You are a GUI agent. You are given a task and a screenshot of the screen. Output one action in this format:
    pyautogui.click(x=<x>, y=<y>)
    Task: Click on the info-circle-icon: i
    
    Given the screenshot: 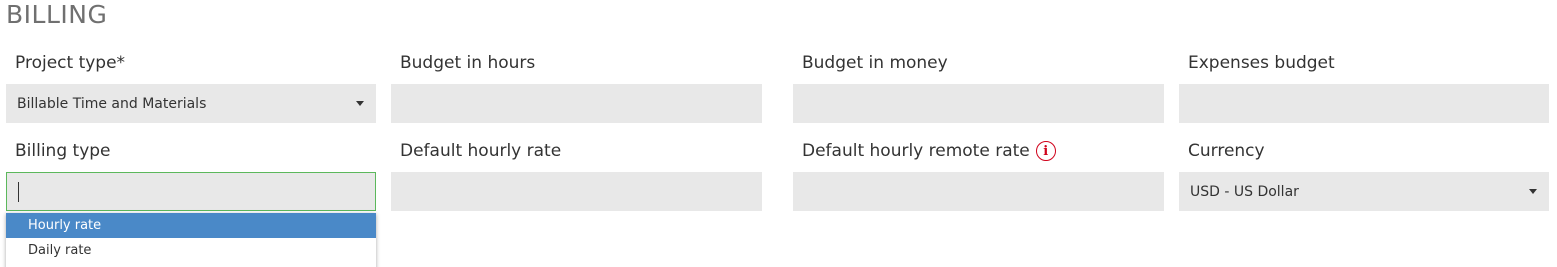 What is the action you would take?
    pyautogui.click(x=1045, y=151)
    